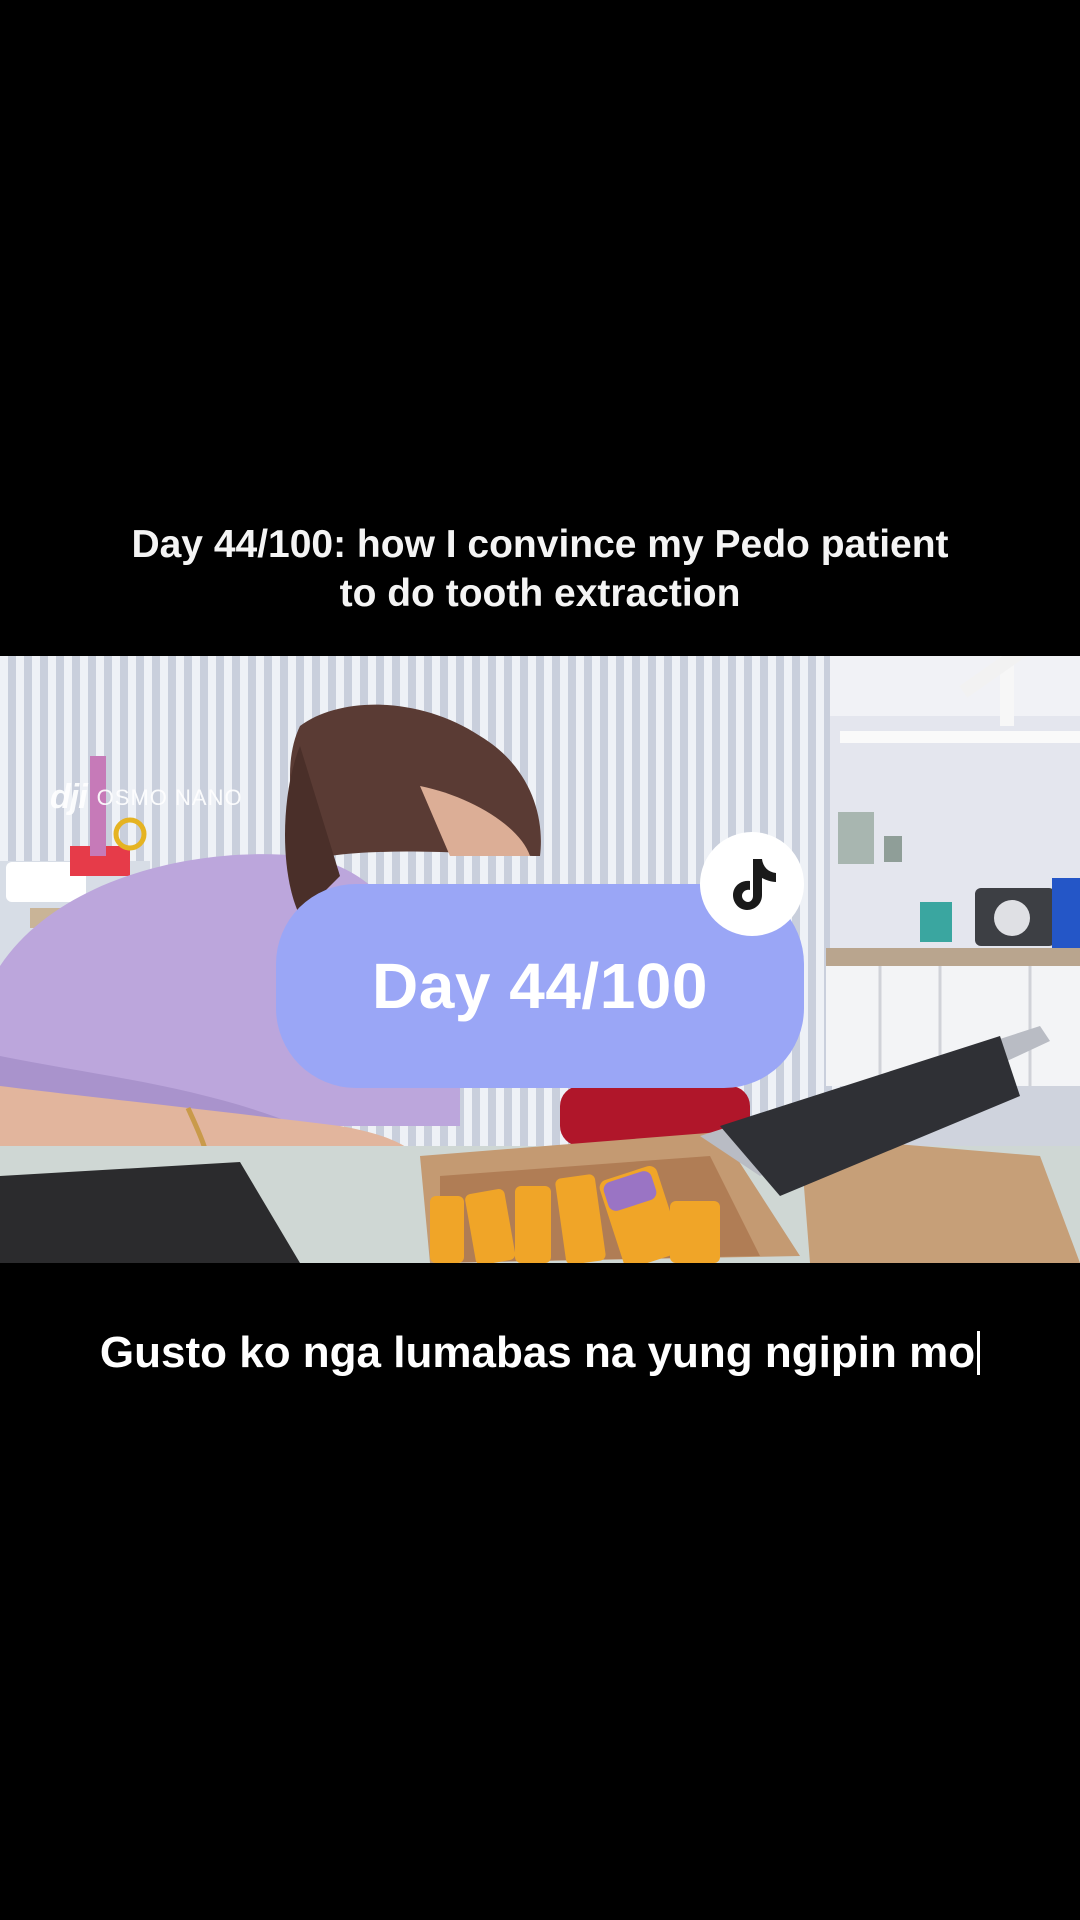 Image resolution: width=1080 pixels, height=1920 pixels. I want to click on tiktok-glyph, so click(754, 884).